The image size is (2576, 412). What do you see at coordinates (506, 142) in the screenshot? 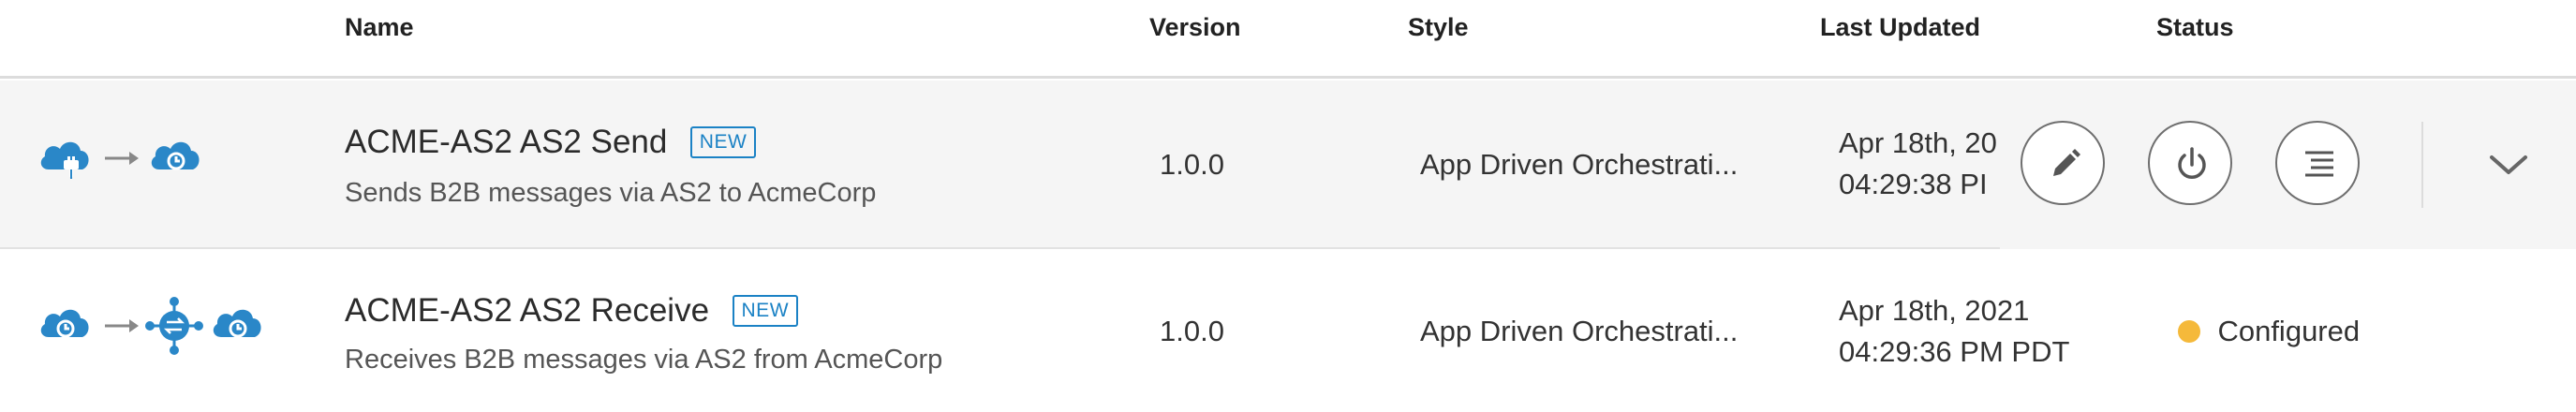
I see `integration-name: ACME-AS2 AS2 Send` at bounding box center [506, 142].